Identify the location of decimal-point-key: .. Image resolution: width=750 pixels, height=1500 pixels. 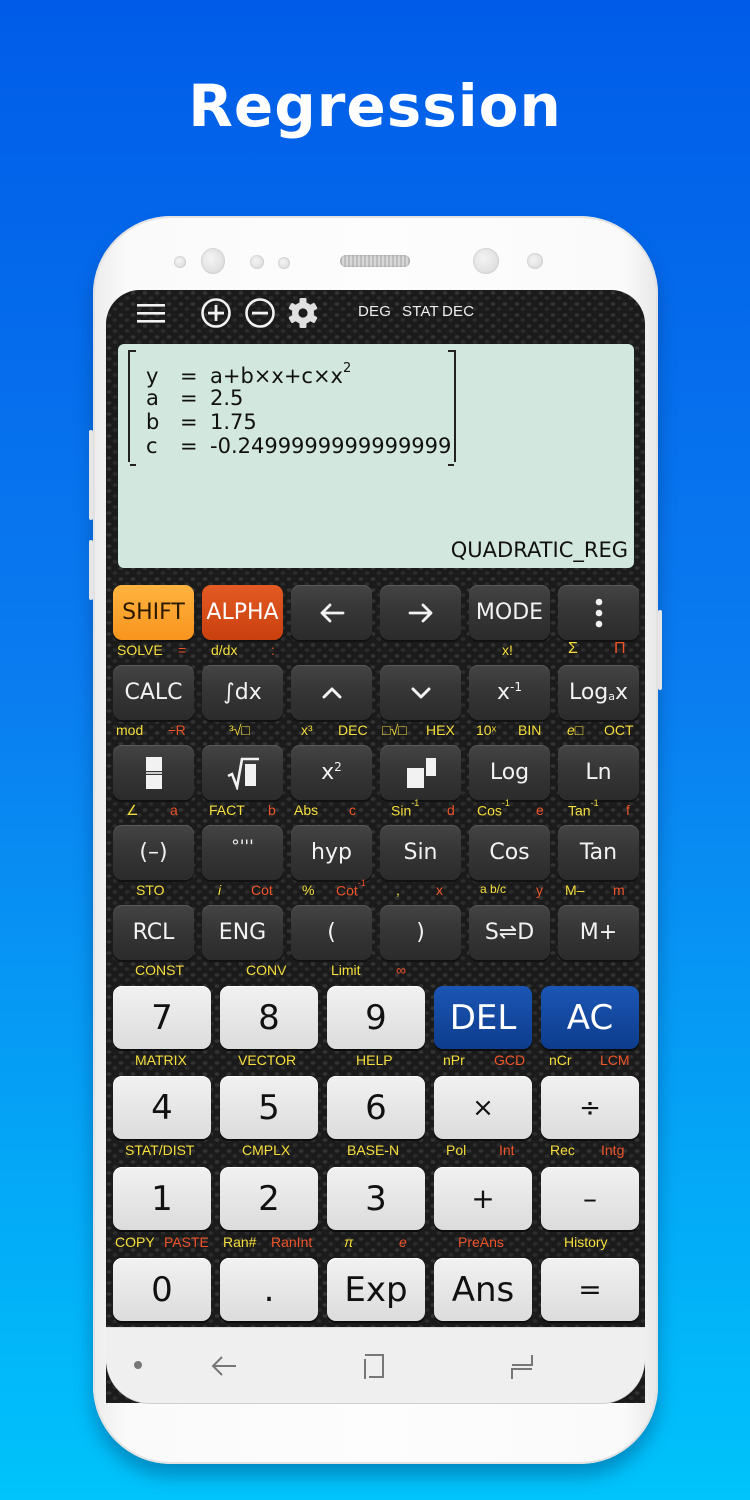
(269, 1289).